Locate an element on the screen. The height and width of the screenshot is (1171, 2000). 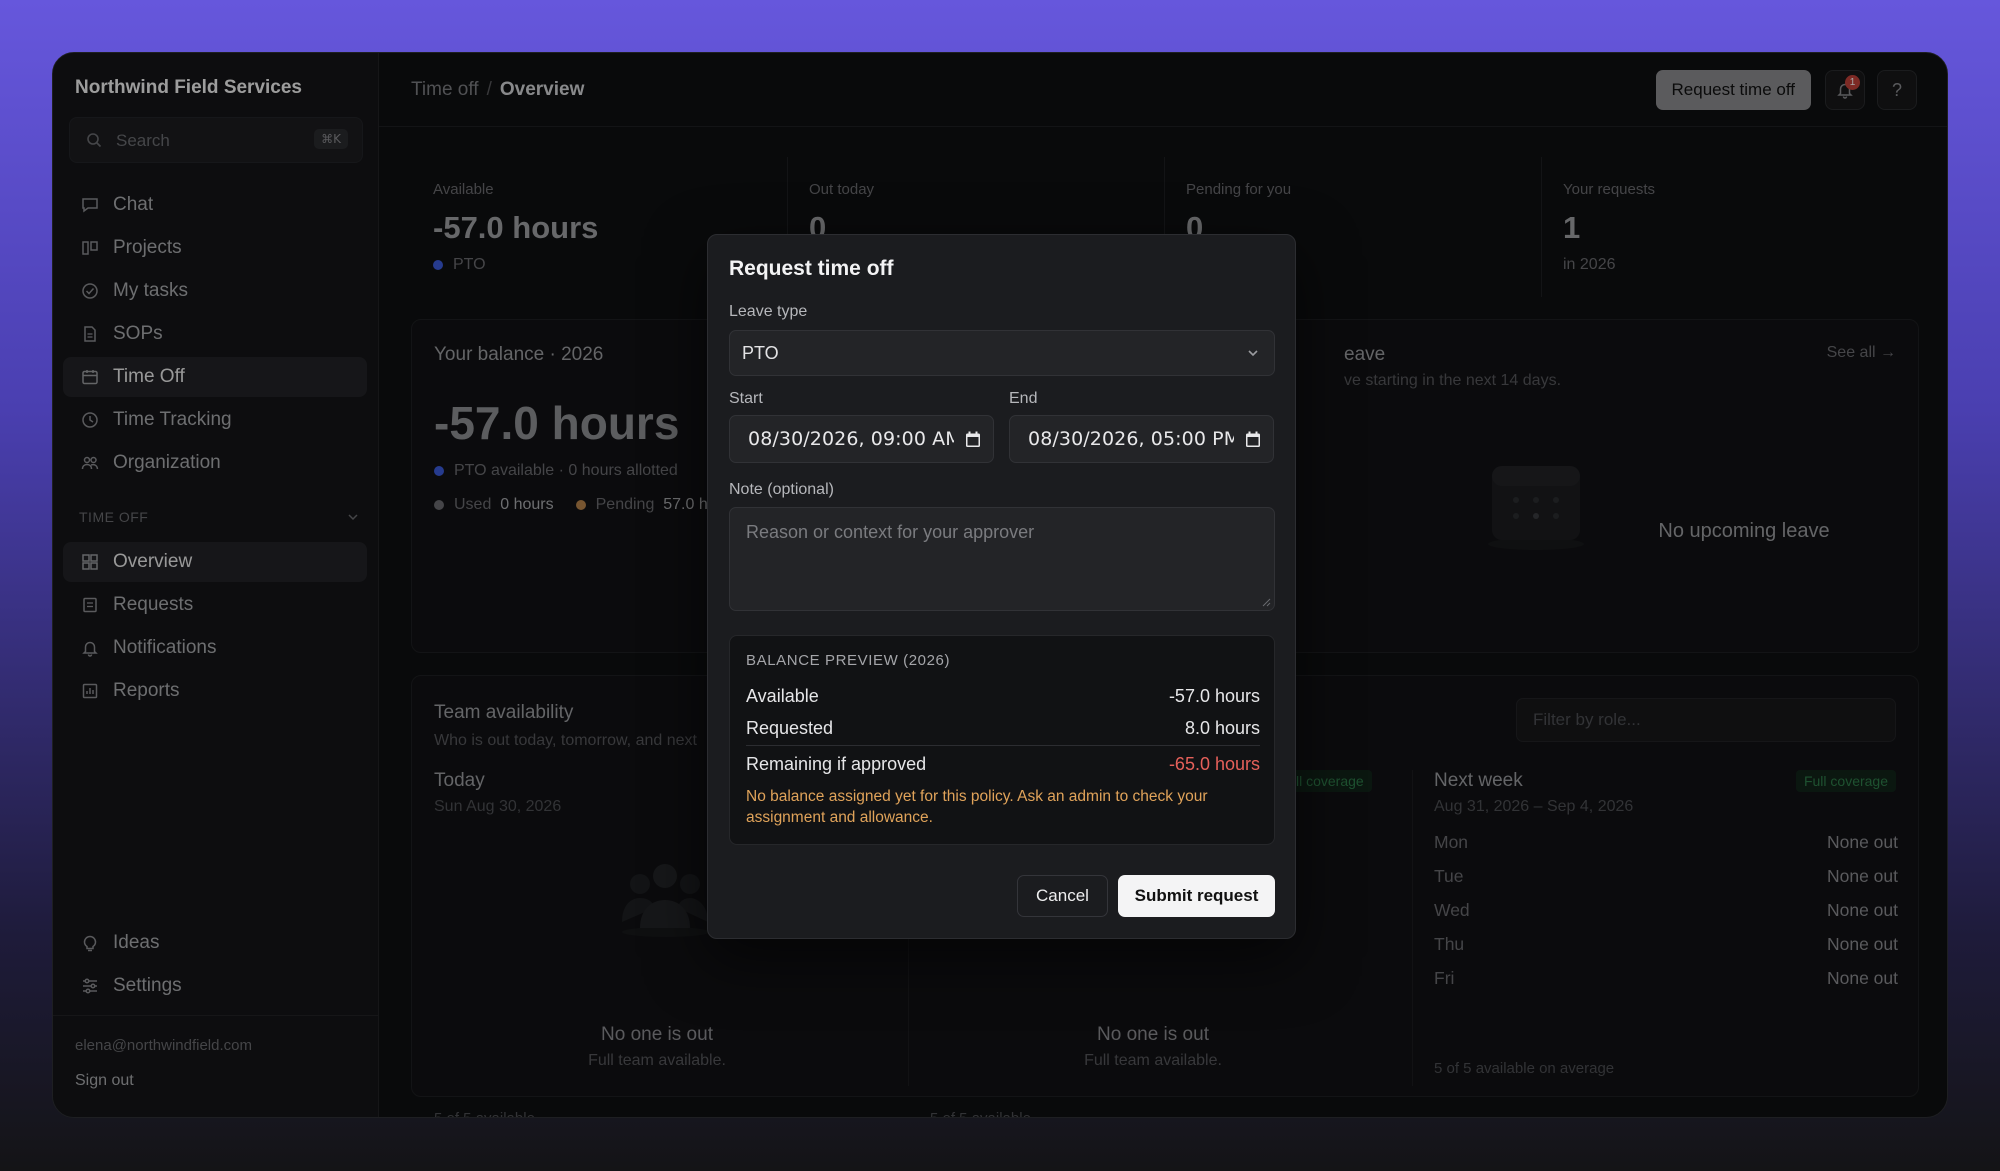
note-textarea: Reason or context for your approver is located at coordinates (1002, 559).